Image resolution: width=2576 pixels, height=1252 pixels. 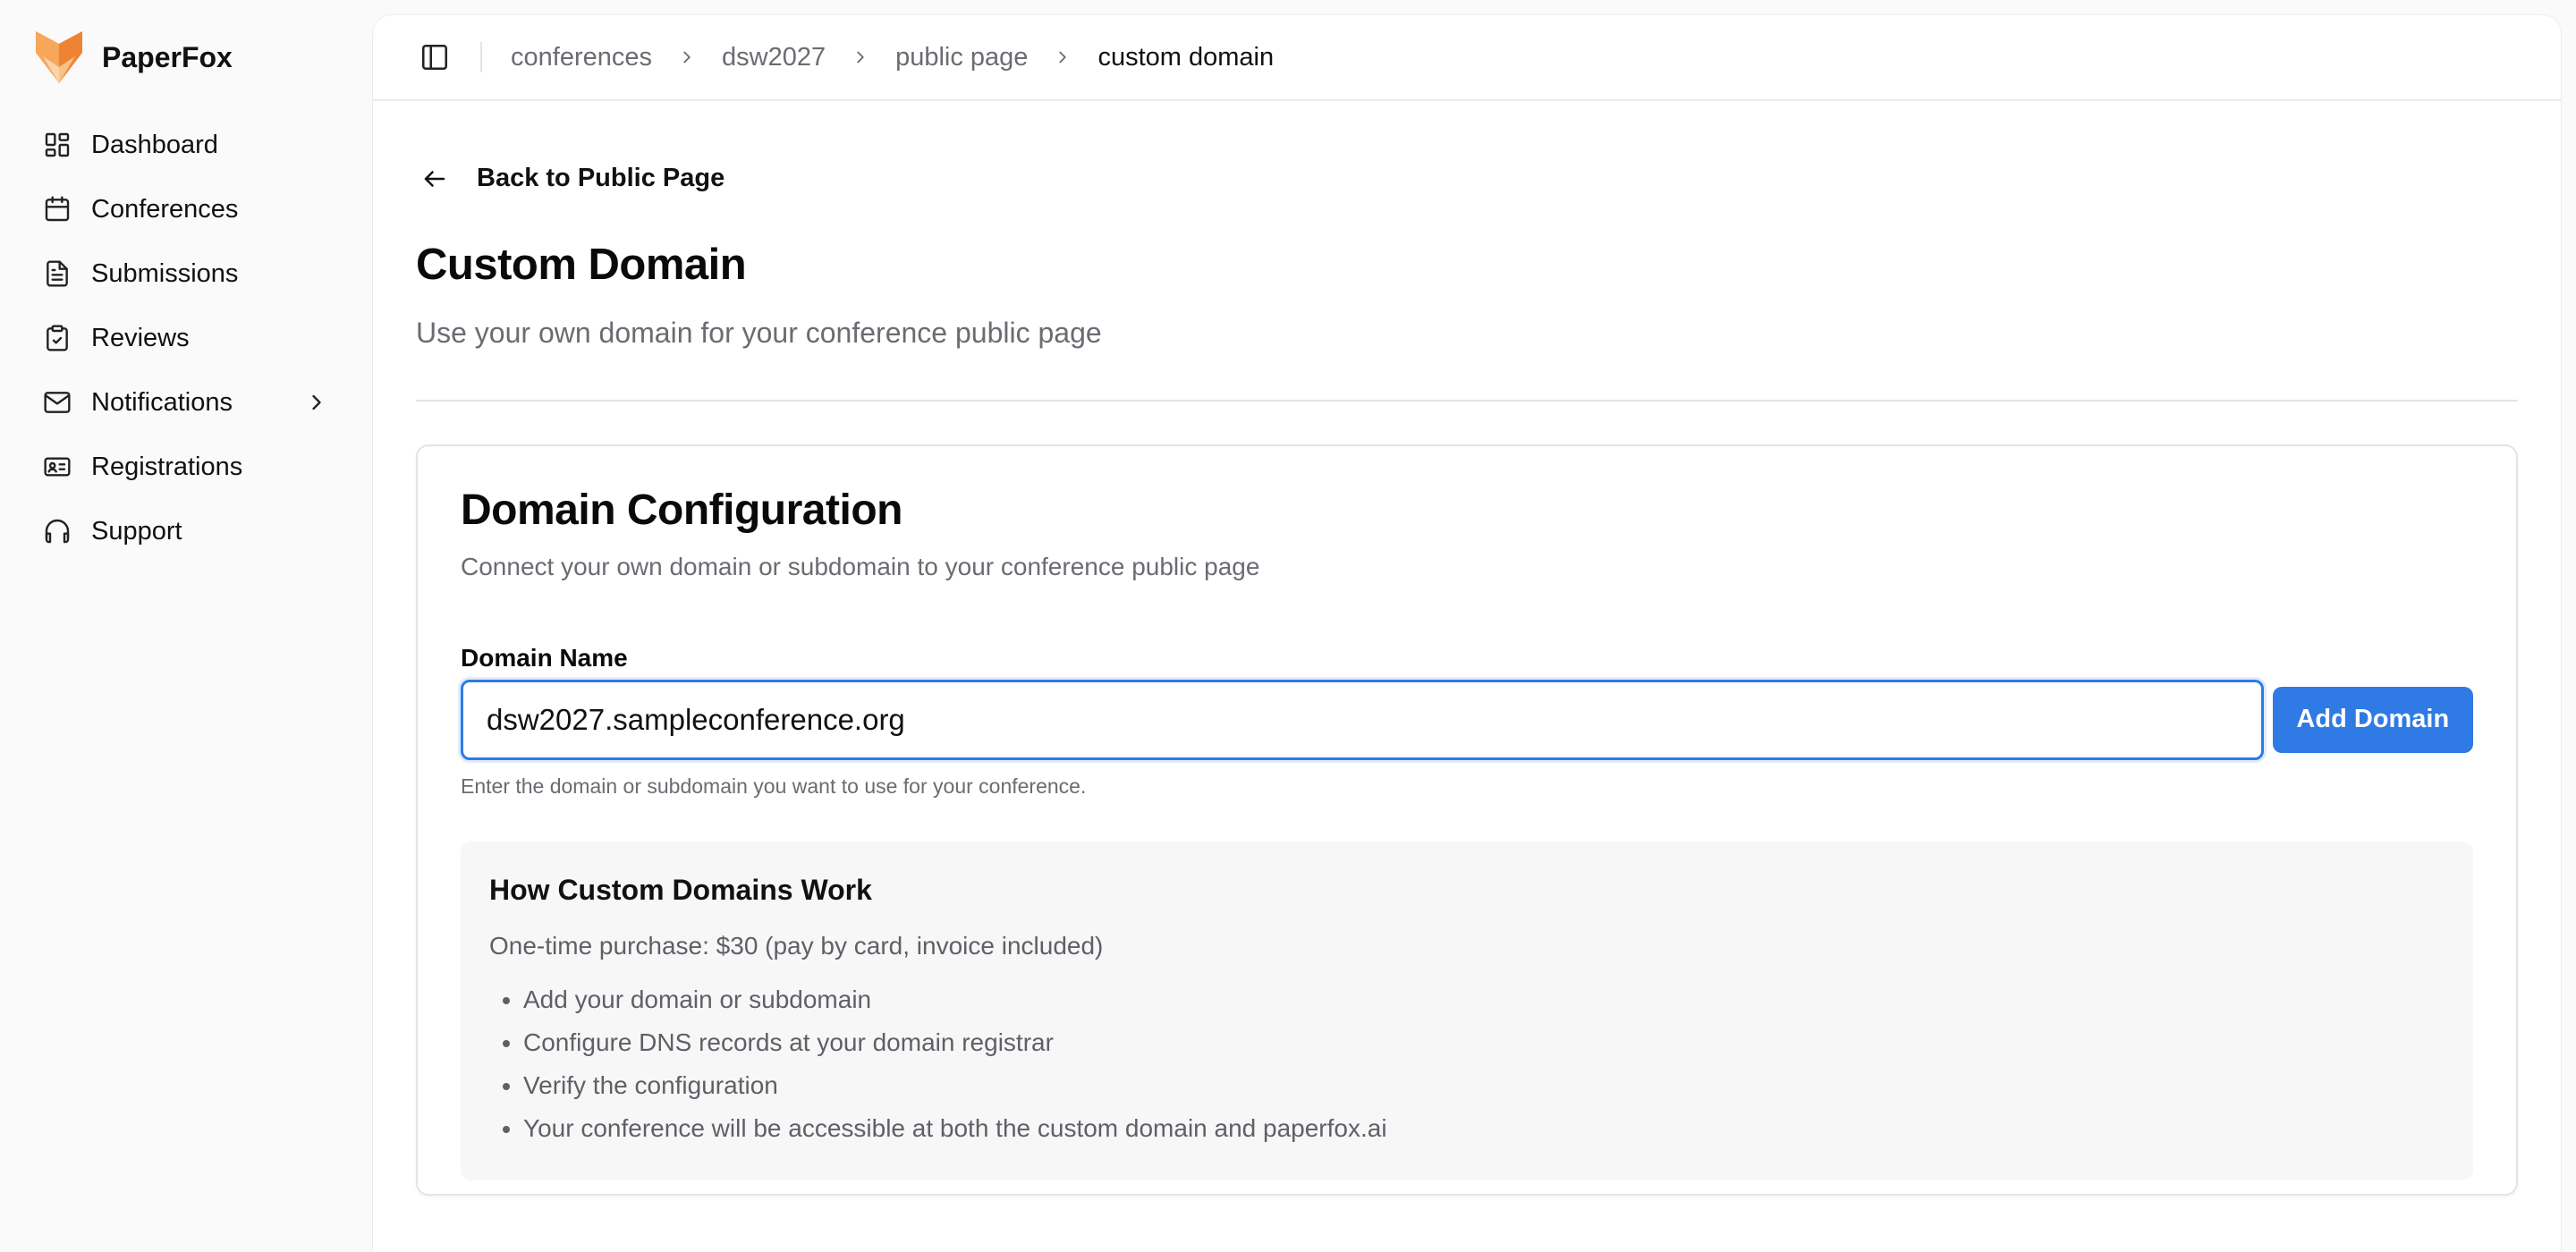 I want to click on sidebar-item-label: Registrations, so click(x=167, y=467).